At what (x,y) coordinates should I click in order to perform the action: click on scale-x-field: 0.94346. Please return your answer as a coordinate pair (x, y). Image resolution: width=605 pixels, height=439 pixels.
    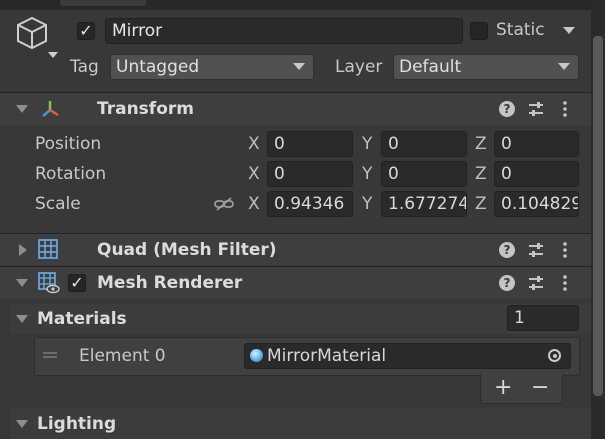
    Looking at the image, I should click on (310, 204).